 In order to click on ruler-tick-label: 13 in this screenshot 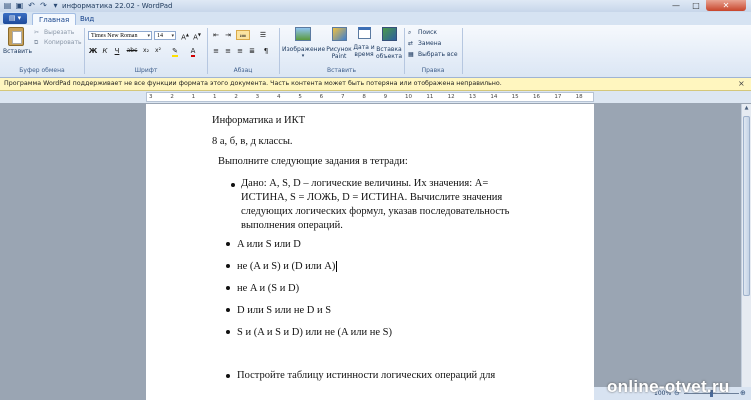, I will do `click(472, 97)`.